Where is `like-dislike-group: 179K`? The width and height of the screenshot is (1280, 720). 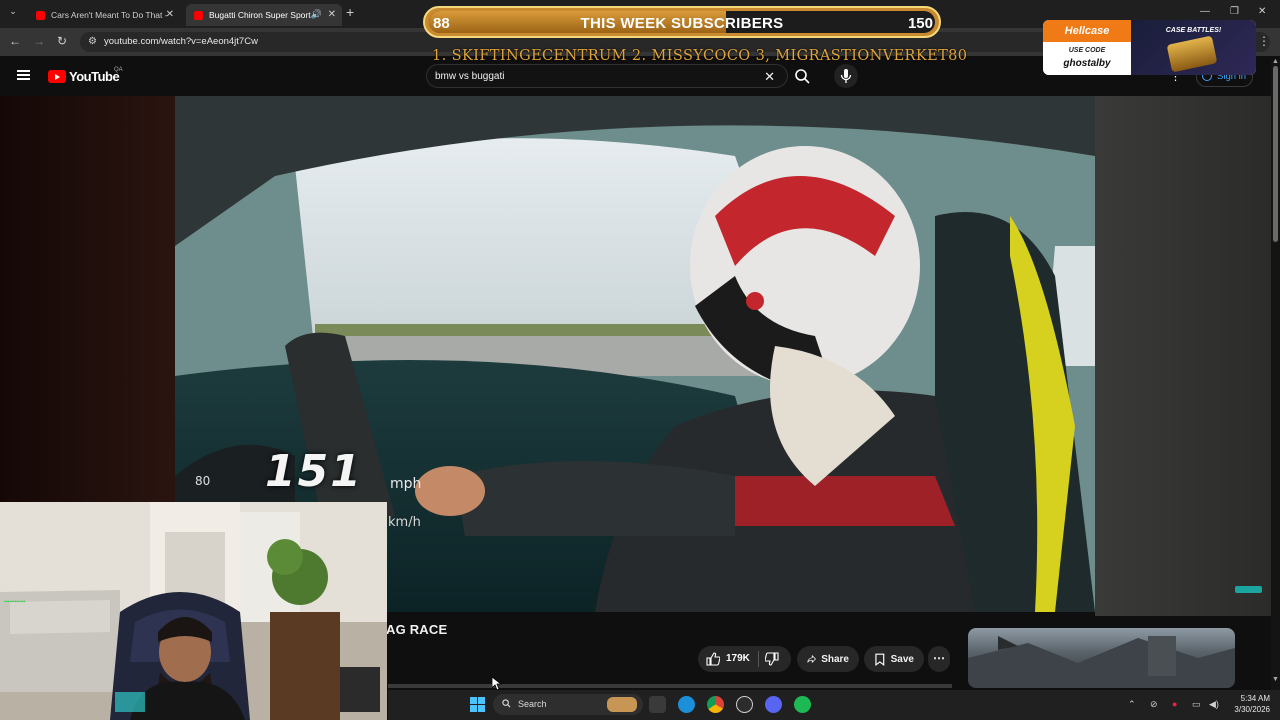
like-dislike-group: 179K is located at coordinates (744, 659).